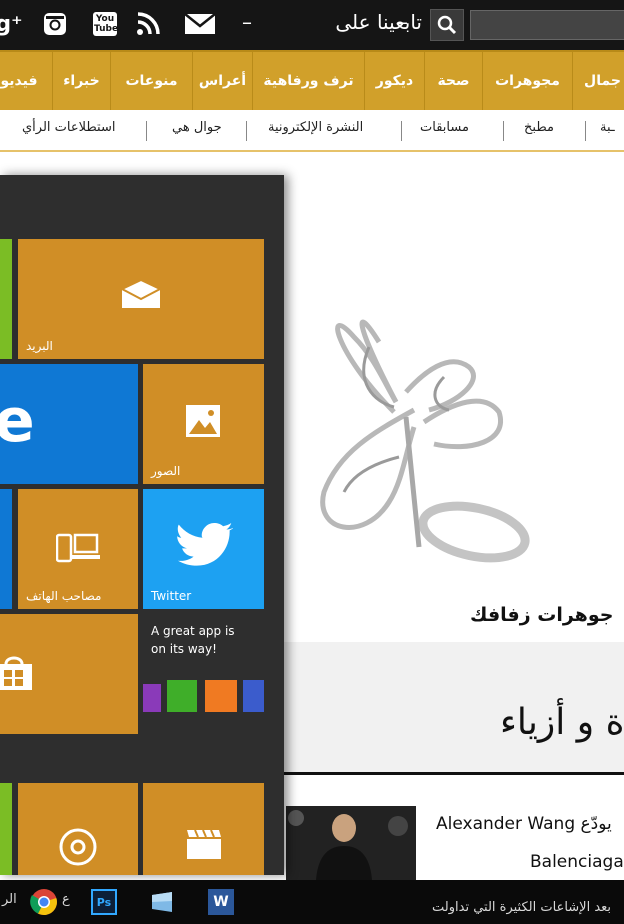 The width and height of the screenshot is (624, 924). What do you see at coordinates (151, 81) in the screenshot?
I see `nav-item-misc: منوعات` at bounding box center [151, 81].